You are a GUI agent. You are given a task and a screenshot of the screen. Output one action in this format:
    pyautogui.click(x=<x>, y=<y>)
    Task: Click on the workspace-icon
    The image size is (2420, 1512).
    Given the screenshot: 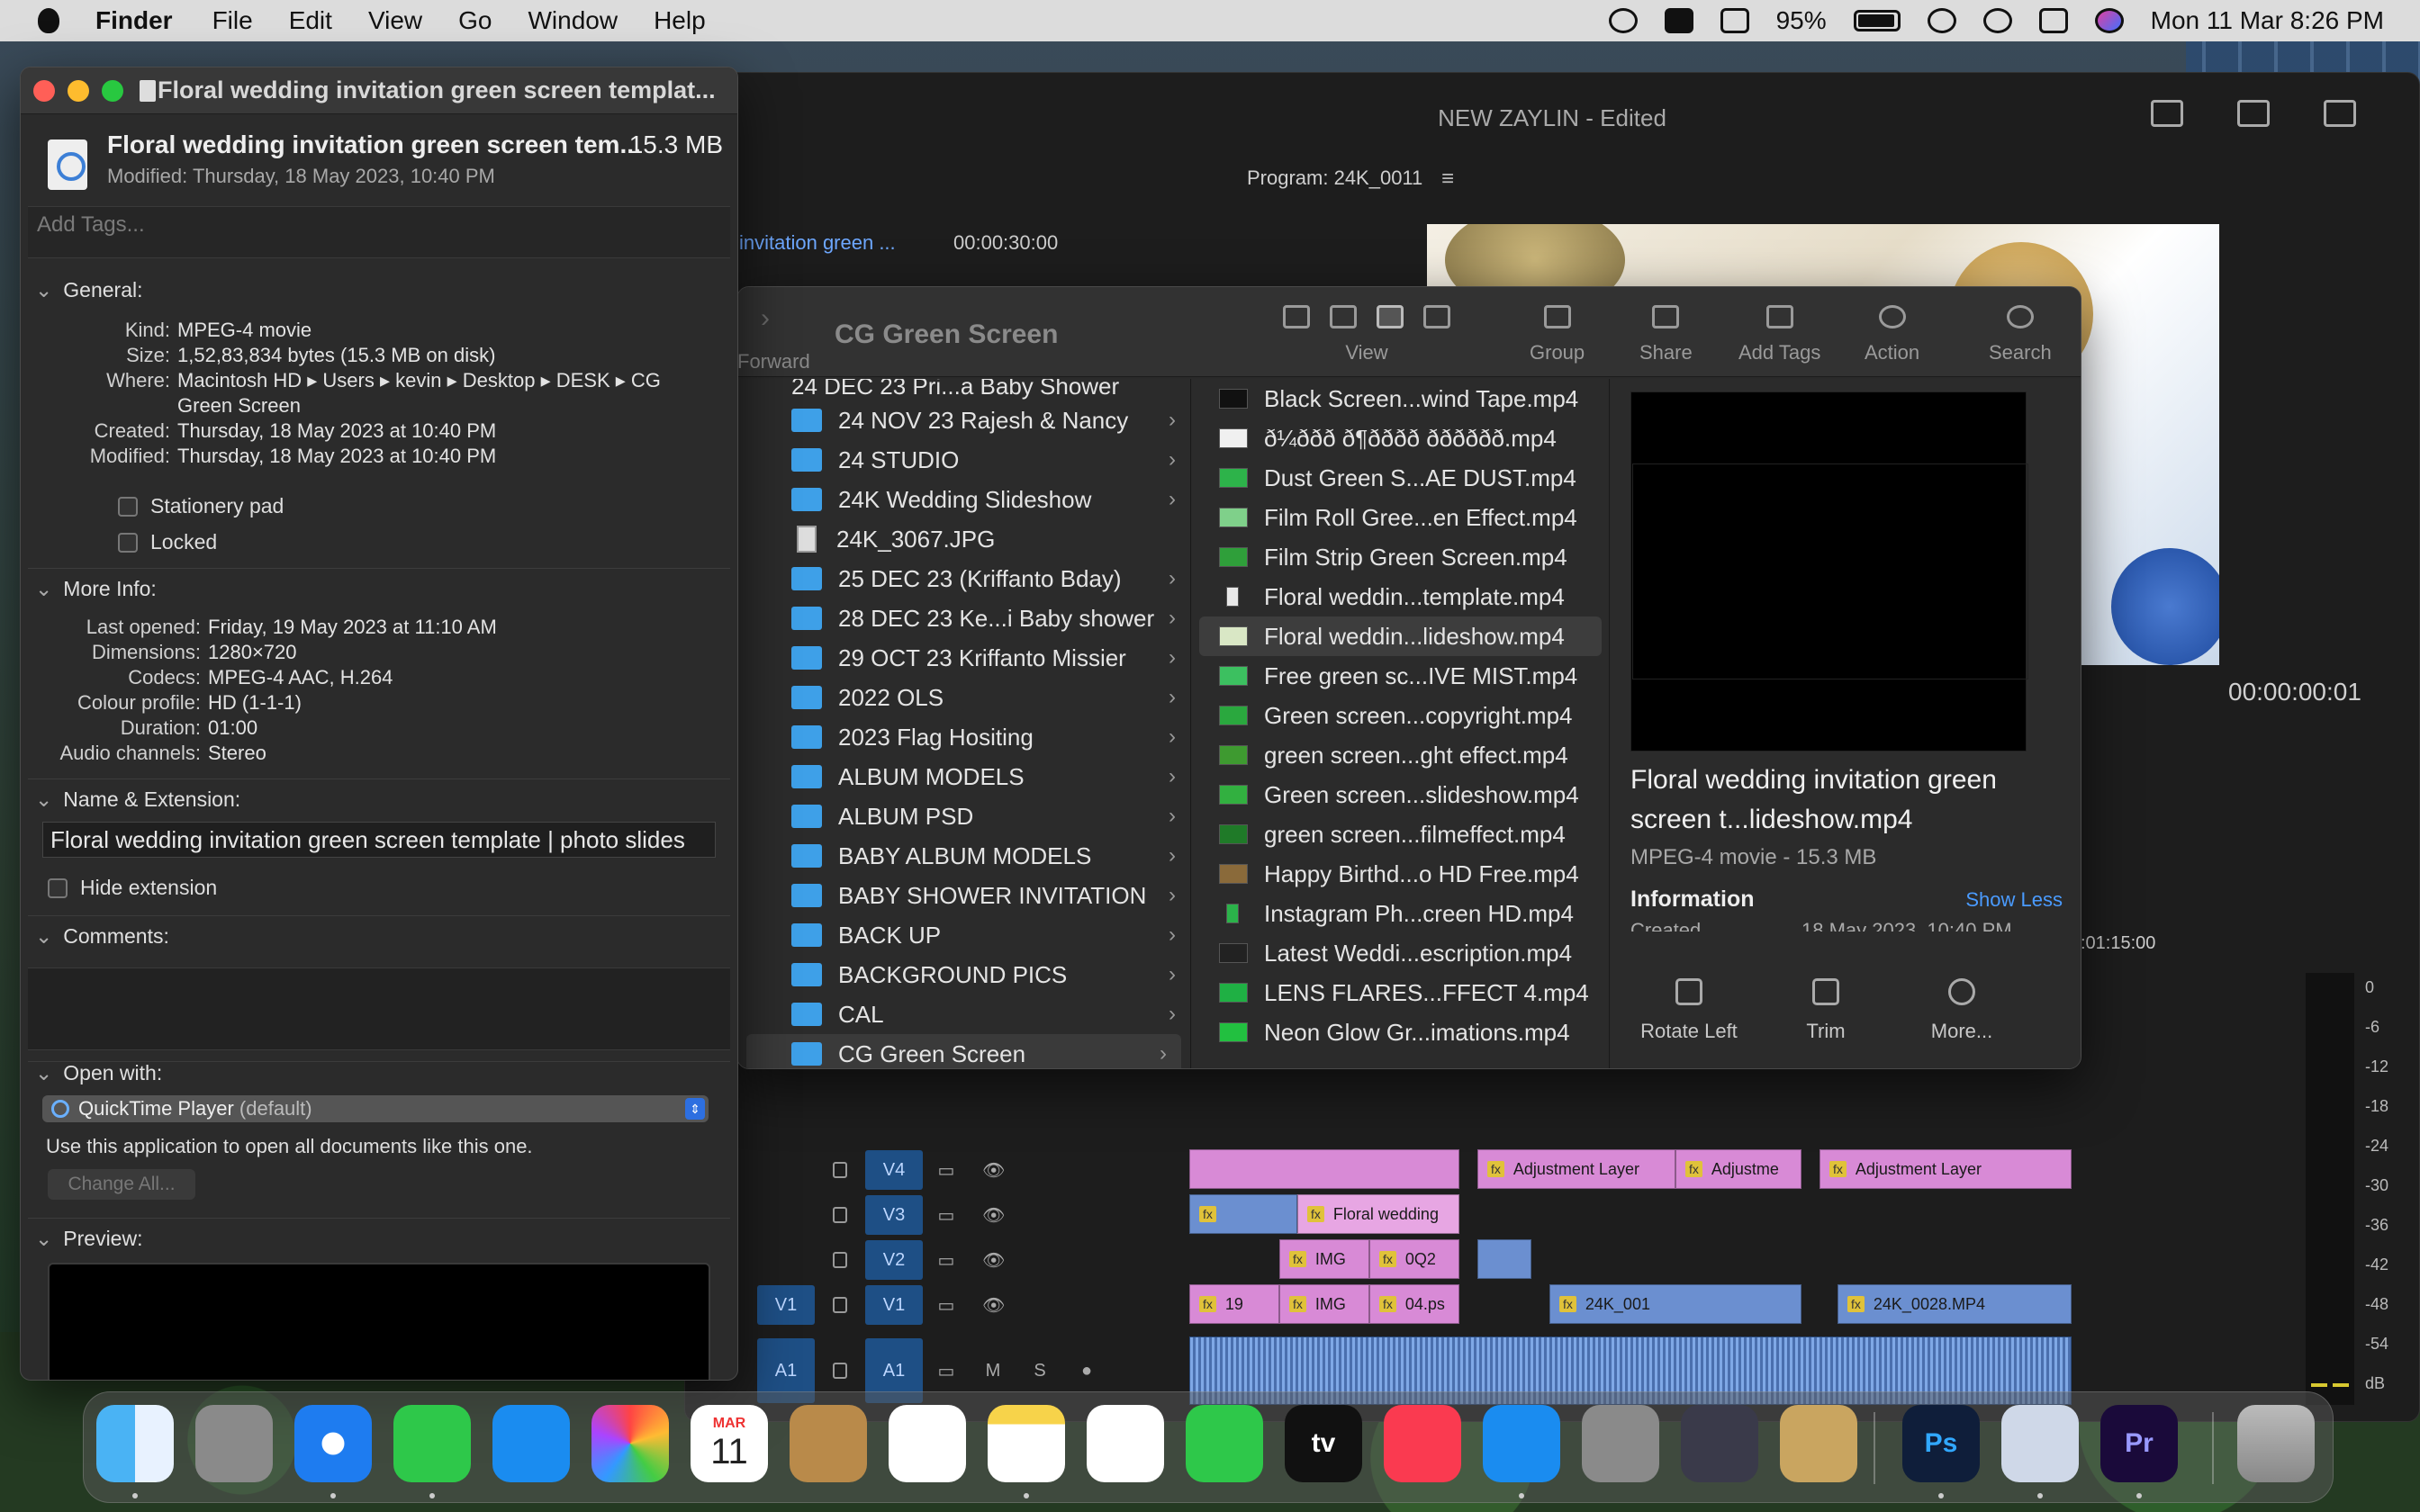 What is the action you would take?
    pyautogui.click(x=2167, y=113)
    